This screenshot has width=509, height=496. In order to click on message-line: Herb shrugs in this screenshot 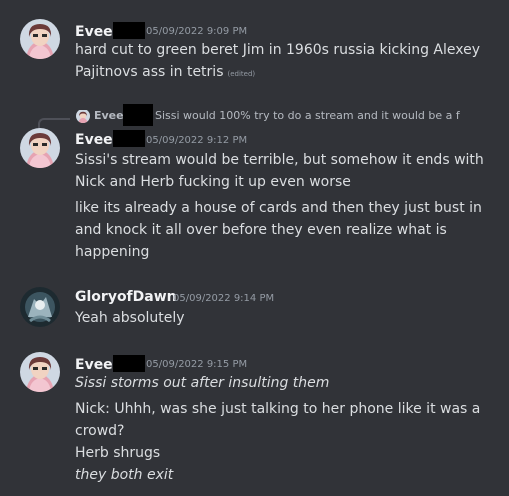, I will do `click(118, 453)`.